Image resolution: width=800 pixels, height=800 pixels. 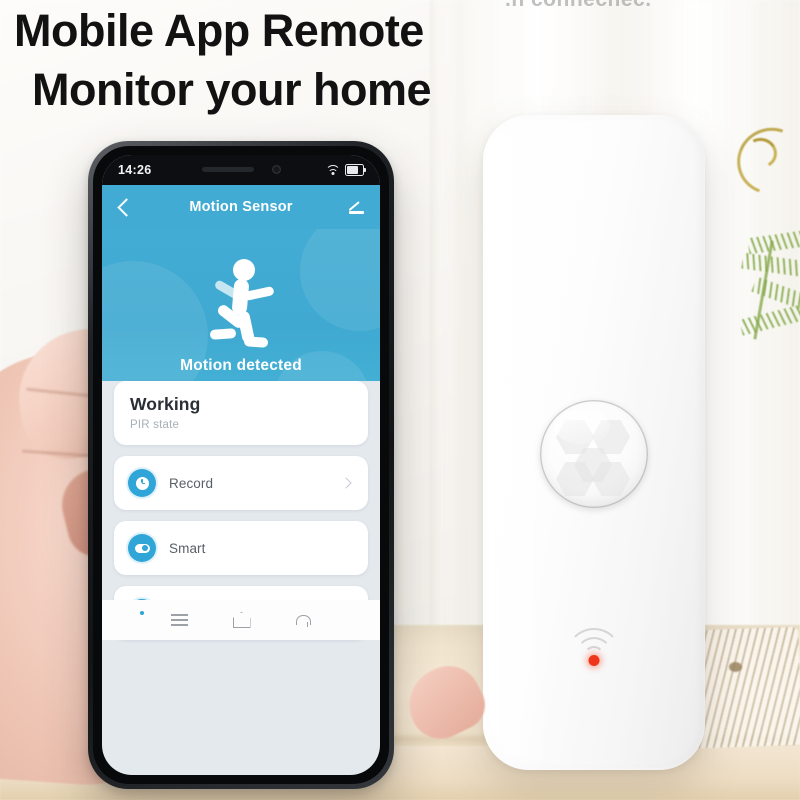 What do you see at coordinates (594, 454) in the screenshot?
I see `pir-fresnel-lens` at bounding box center [594, 454].